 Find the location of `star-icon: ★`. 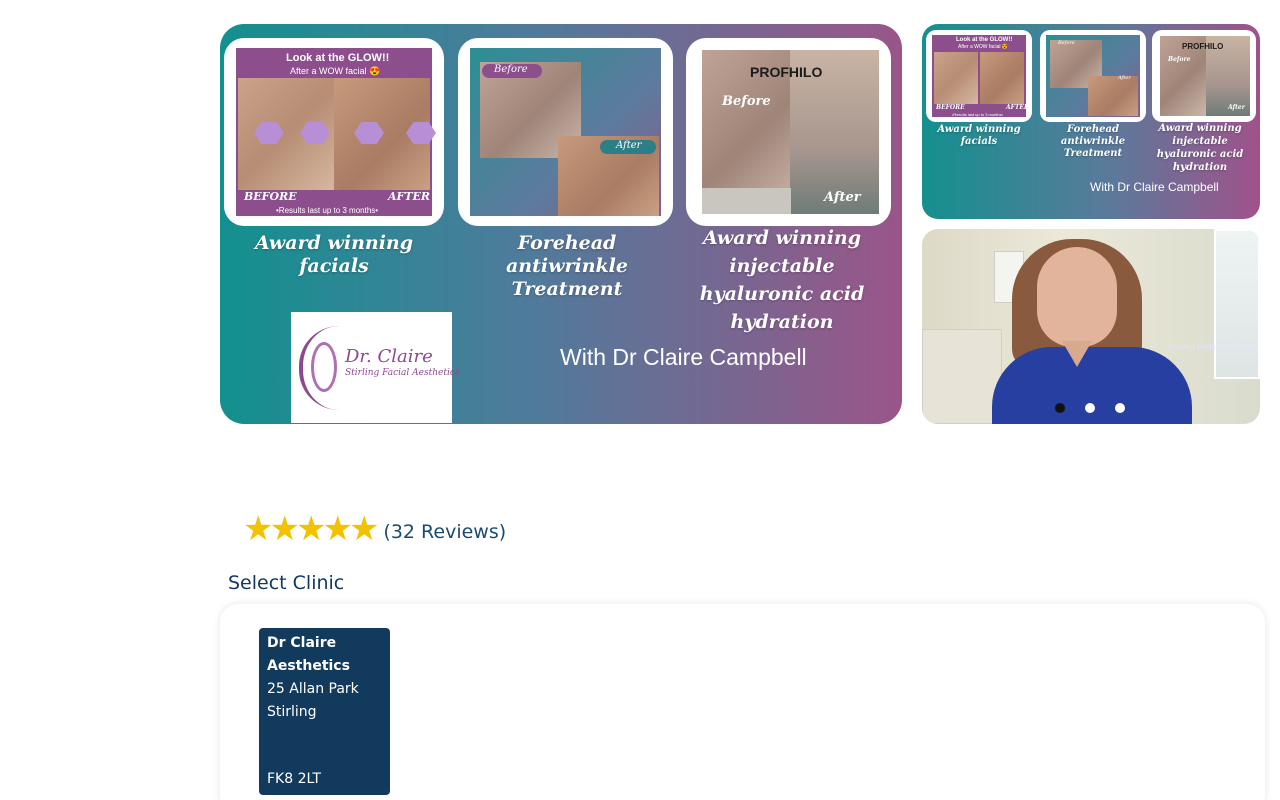

star-icon: ★ is located at coordinates (364, 529).